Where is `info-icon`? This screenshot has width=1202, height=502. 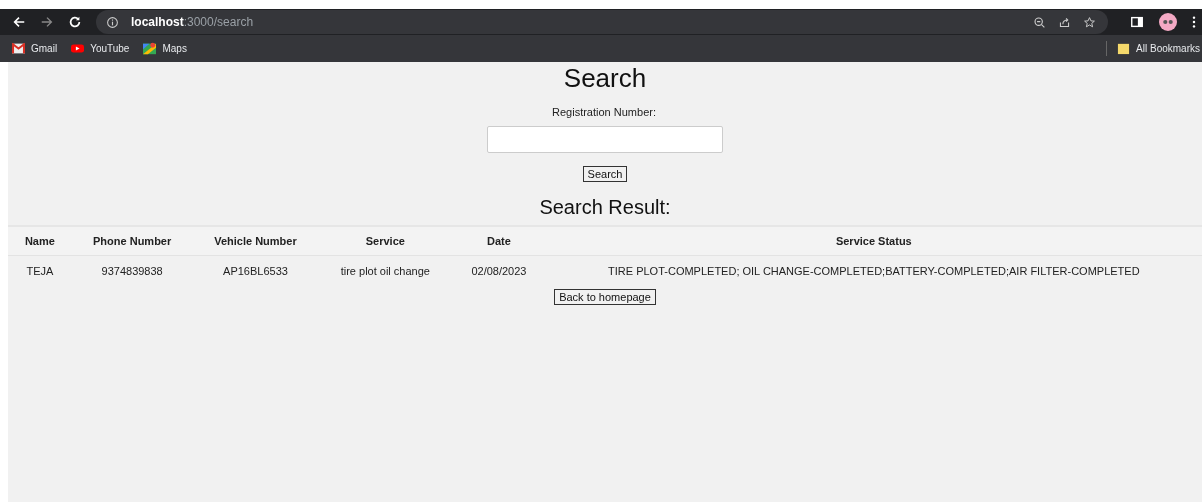 info-icon is located at coordinates (112, 22).